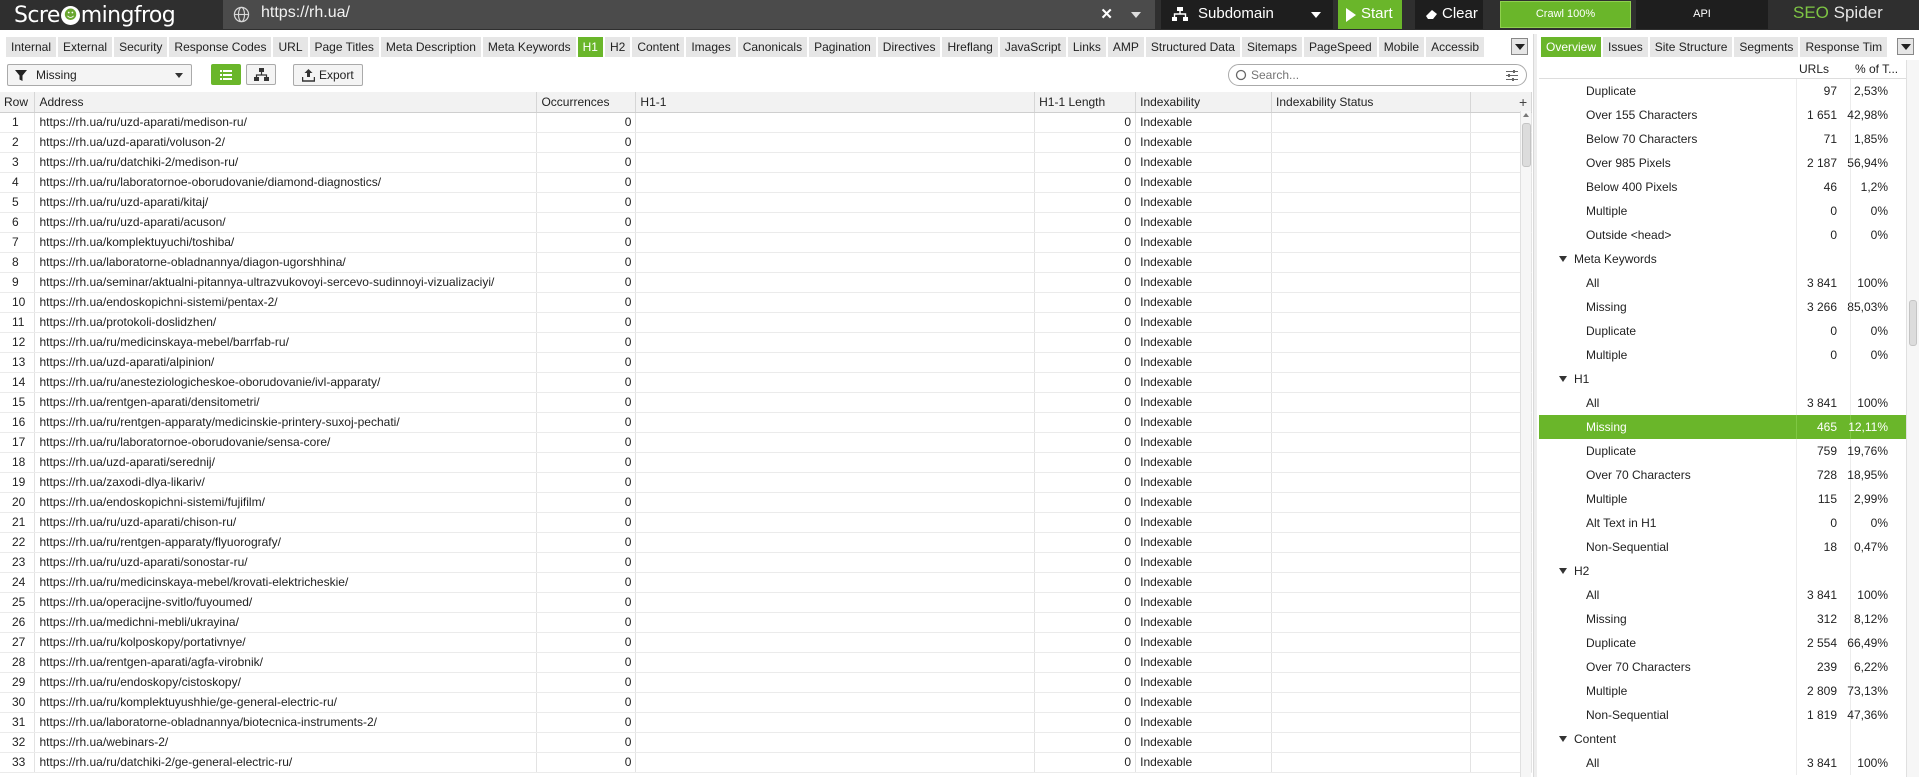  I want to click on url-input: https://rh.ua/, so click(305, 13).